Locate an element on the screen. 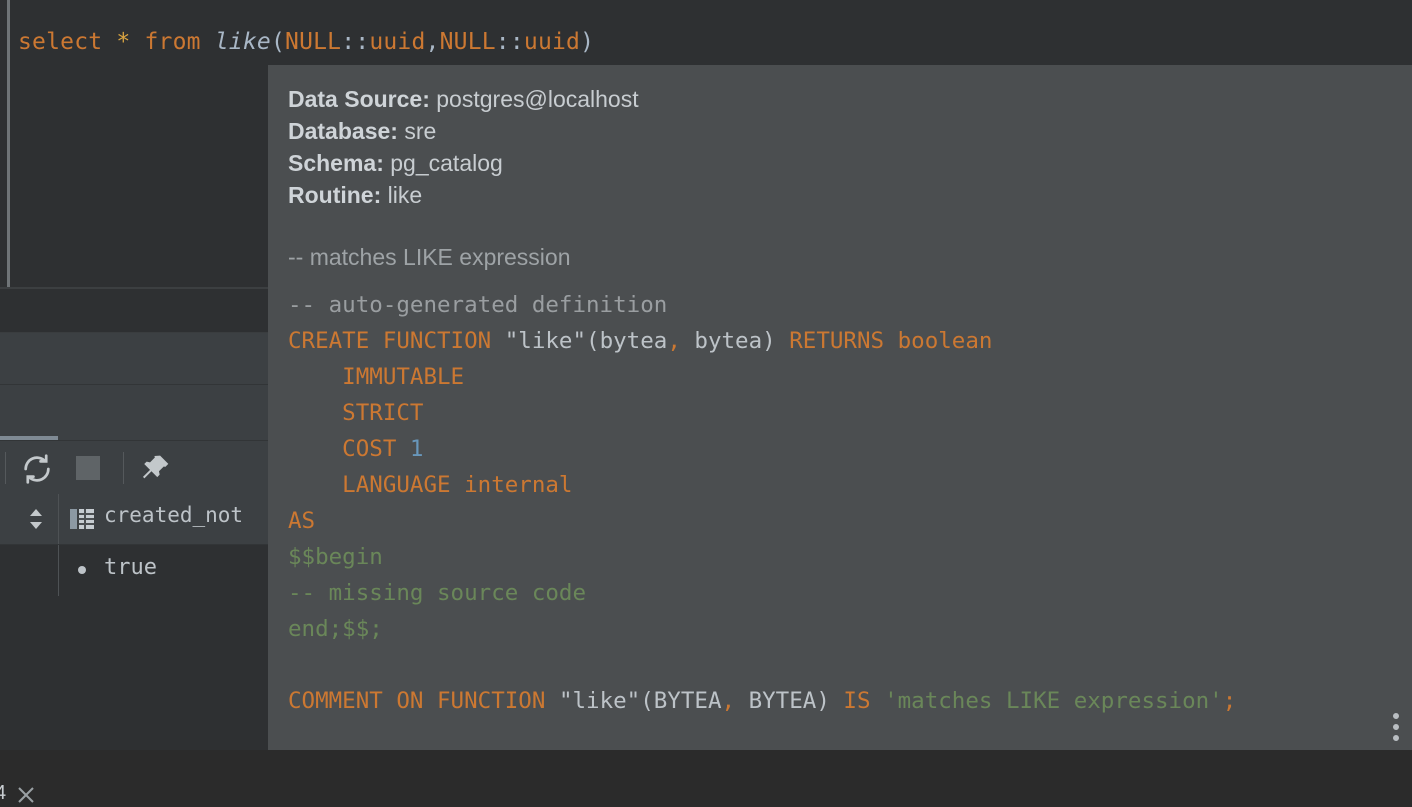  code-line-immutable: IMMUTABLE is located at coordinates (843, 377).